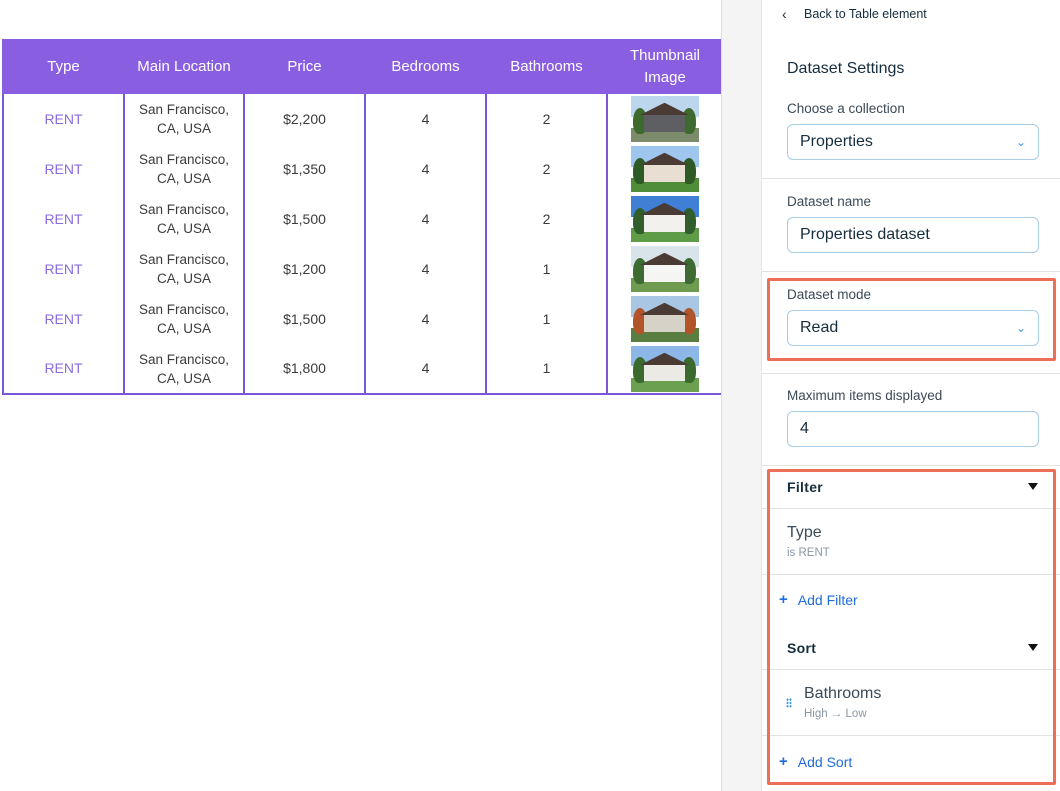 Image resolution: width=1060 pixels, height=791 pixels. I want to click on add-filter-button: + Add Filter, so click(818, 599).